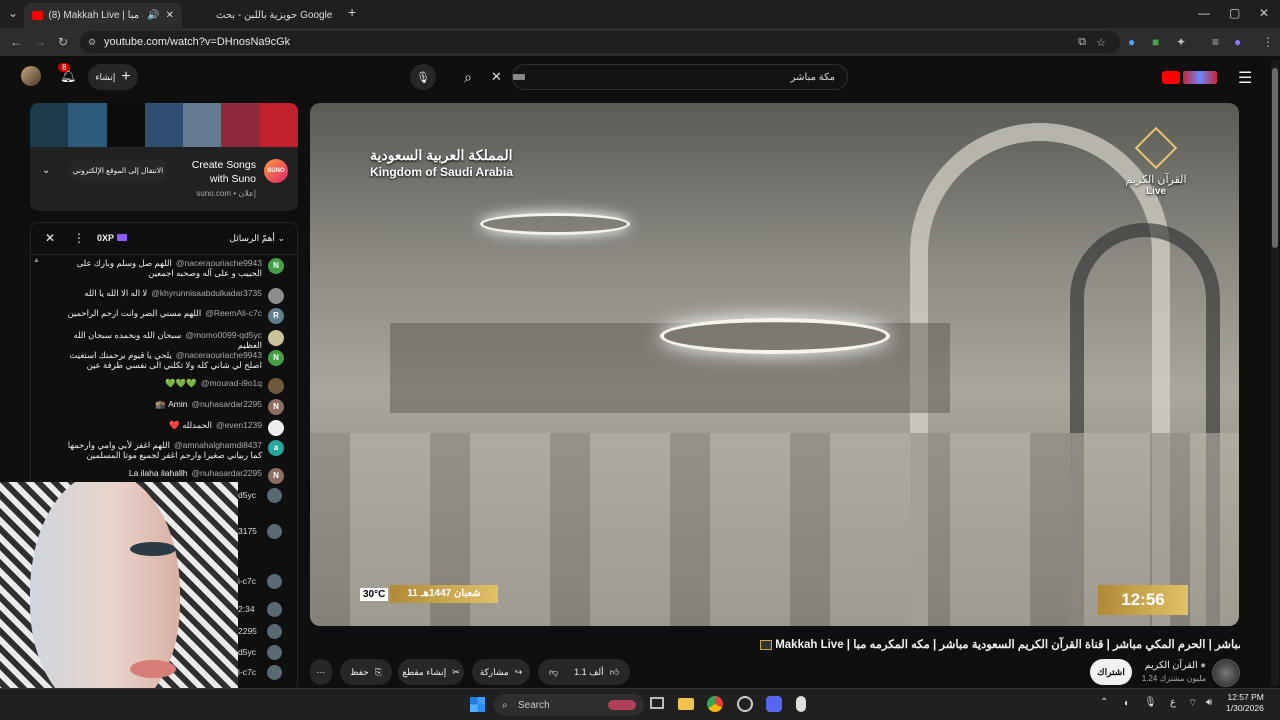  What do you see at coordinates (134, 313) in the screenshot?
I see `chat-message-body: اللهم مسني الضر وانت ارحم الراحمين` at bounding box center [134, 313].